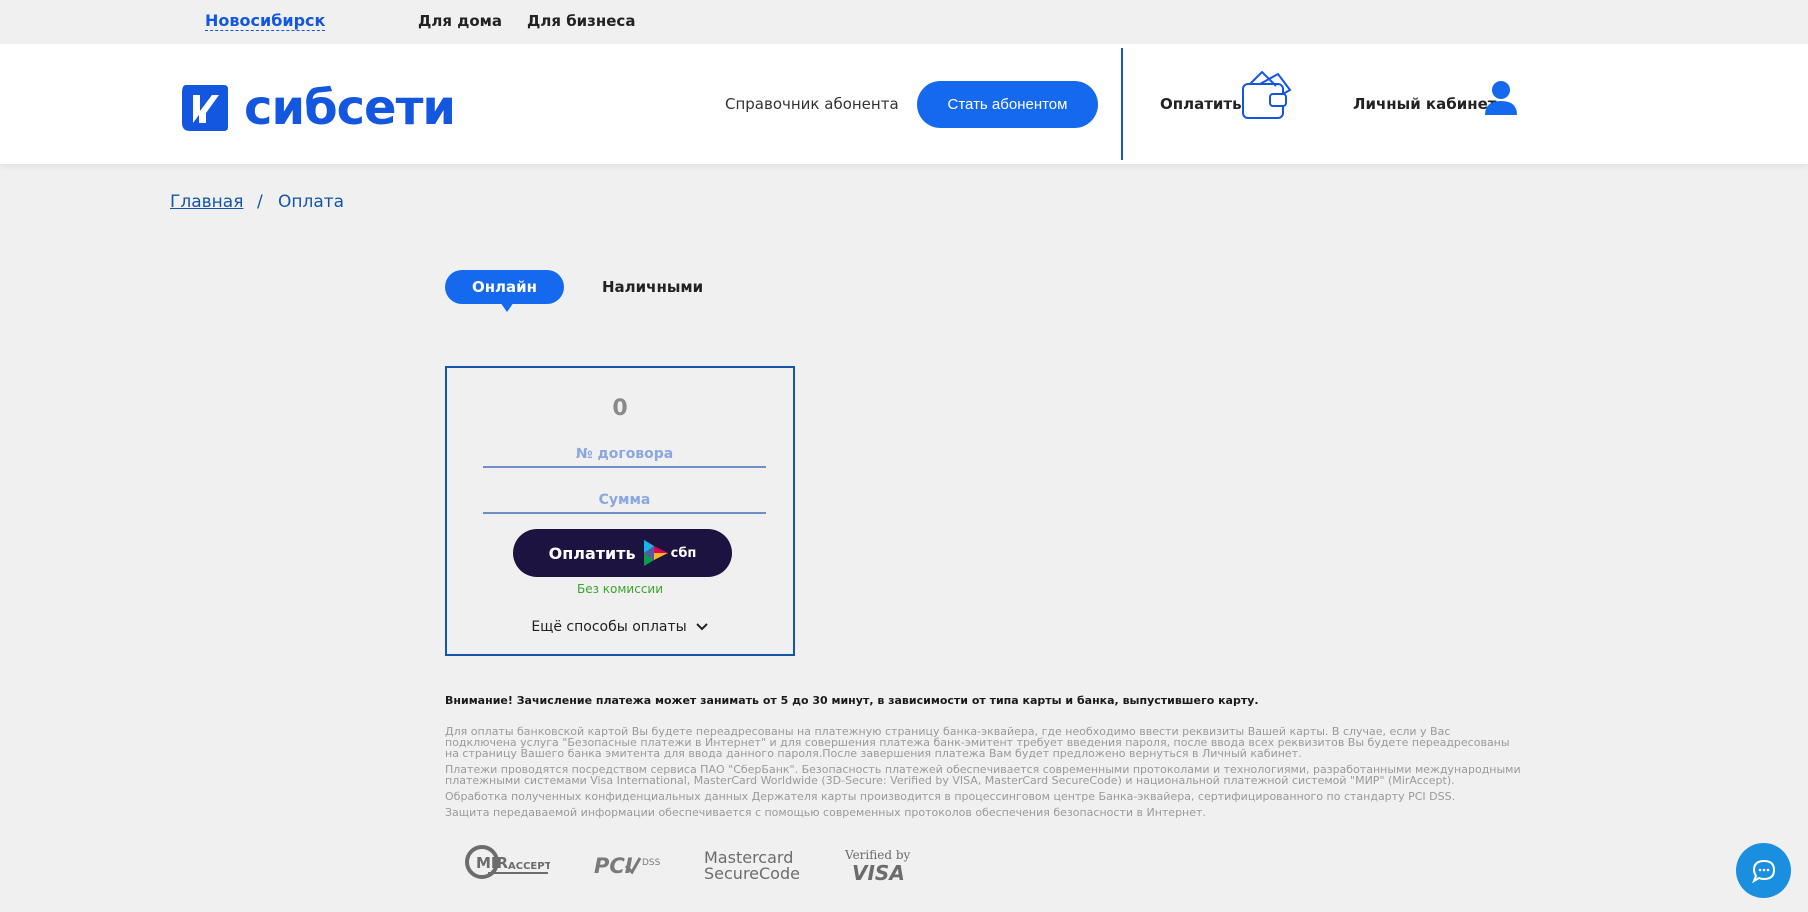  I want to click on amount-display: 0, so click(620, 408).